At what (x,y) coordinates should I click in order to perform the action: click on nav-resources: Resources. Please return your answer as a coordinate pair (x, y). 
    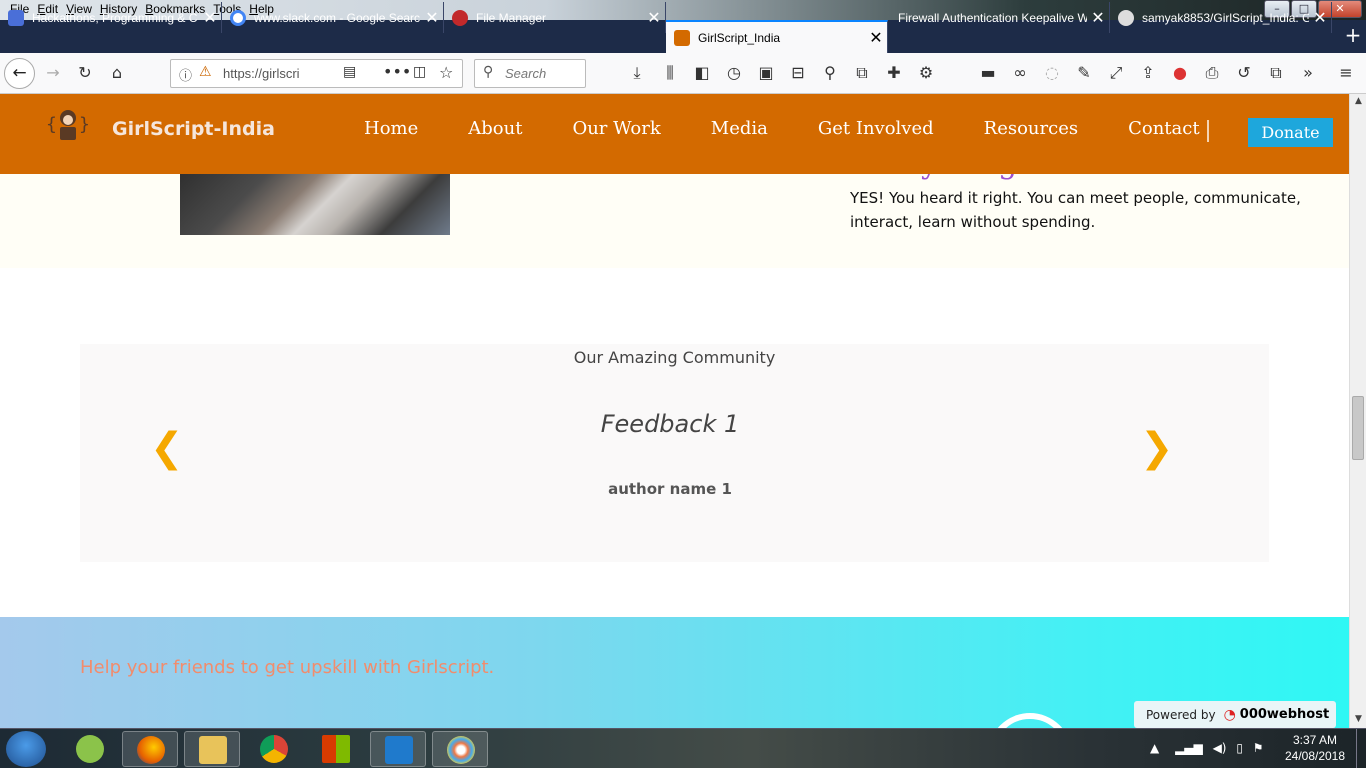
    Looking at the image, I should click on (1031, 128).